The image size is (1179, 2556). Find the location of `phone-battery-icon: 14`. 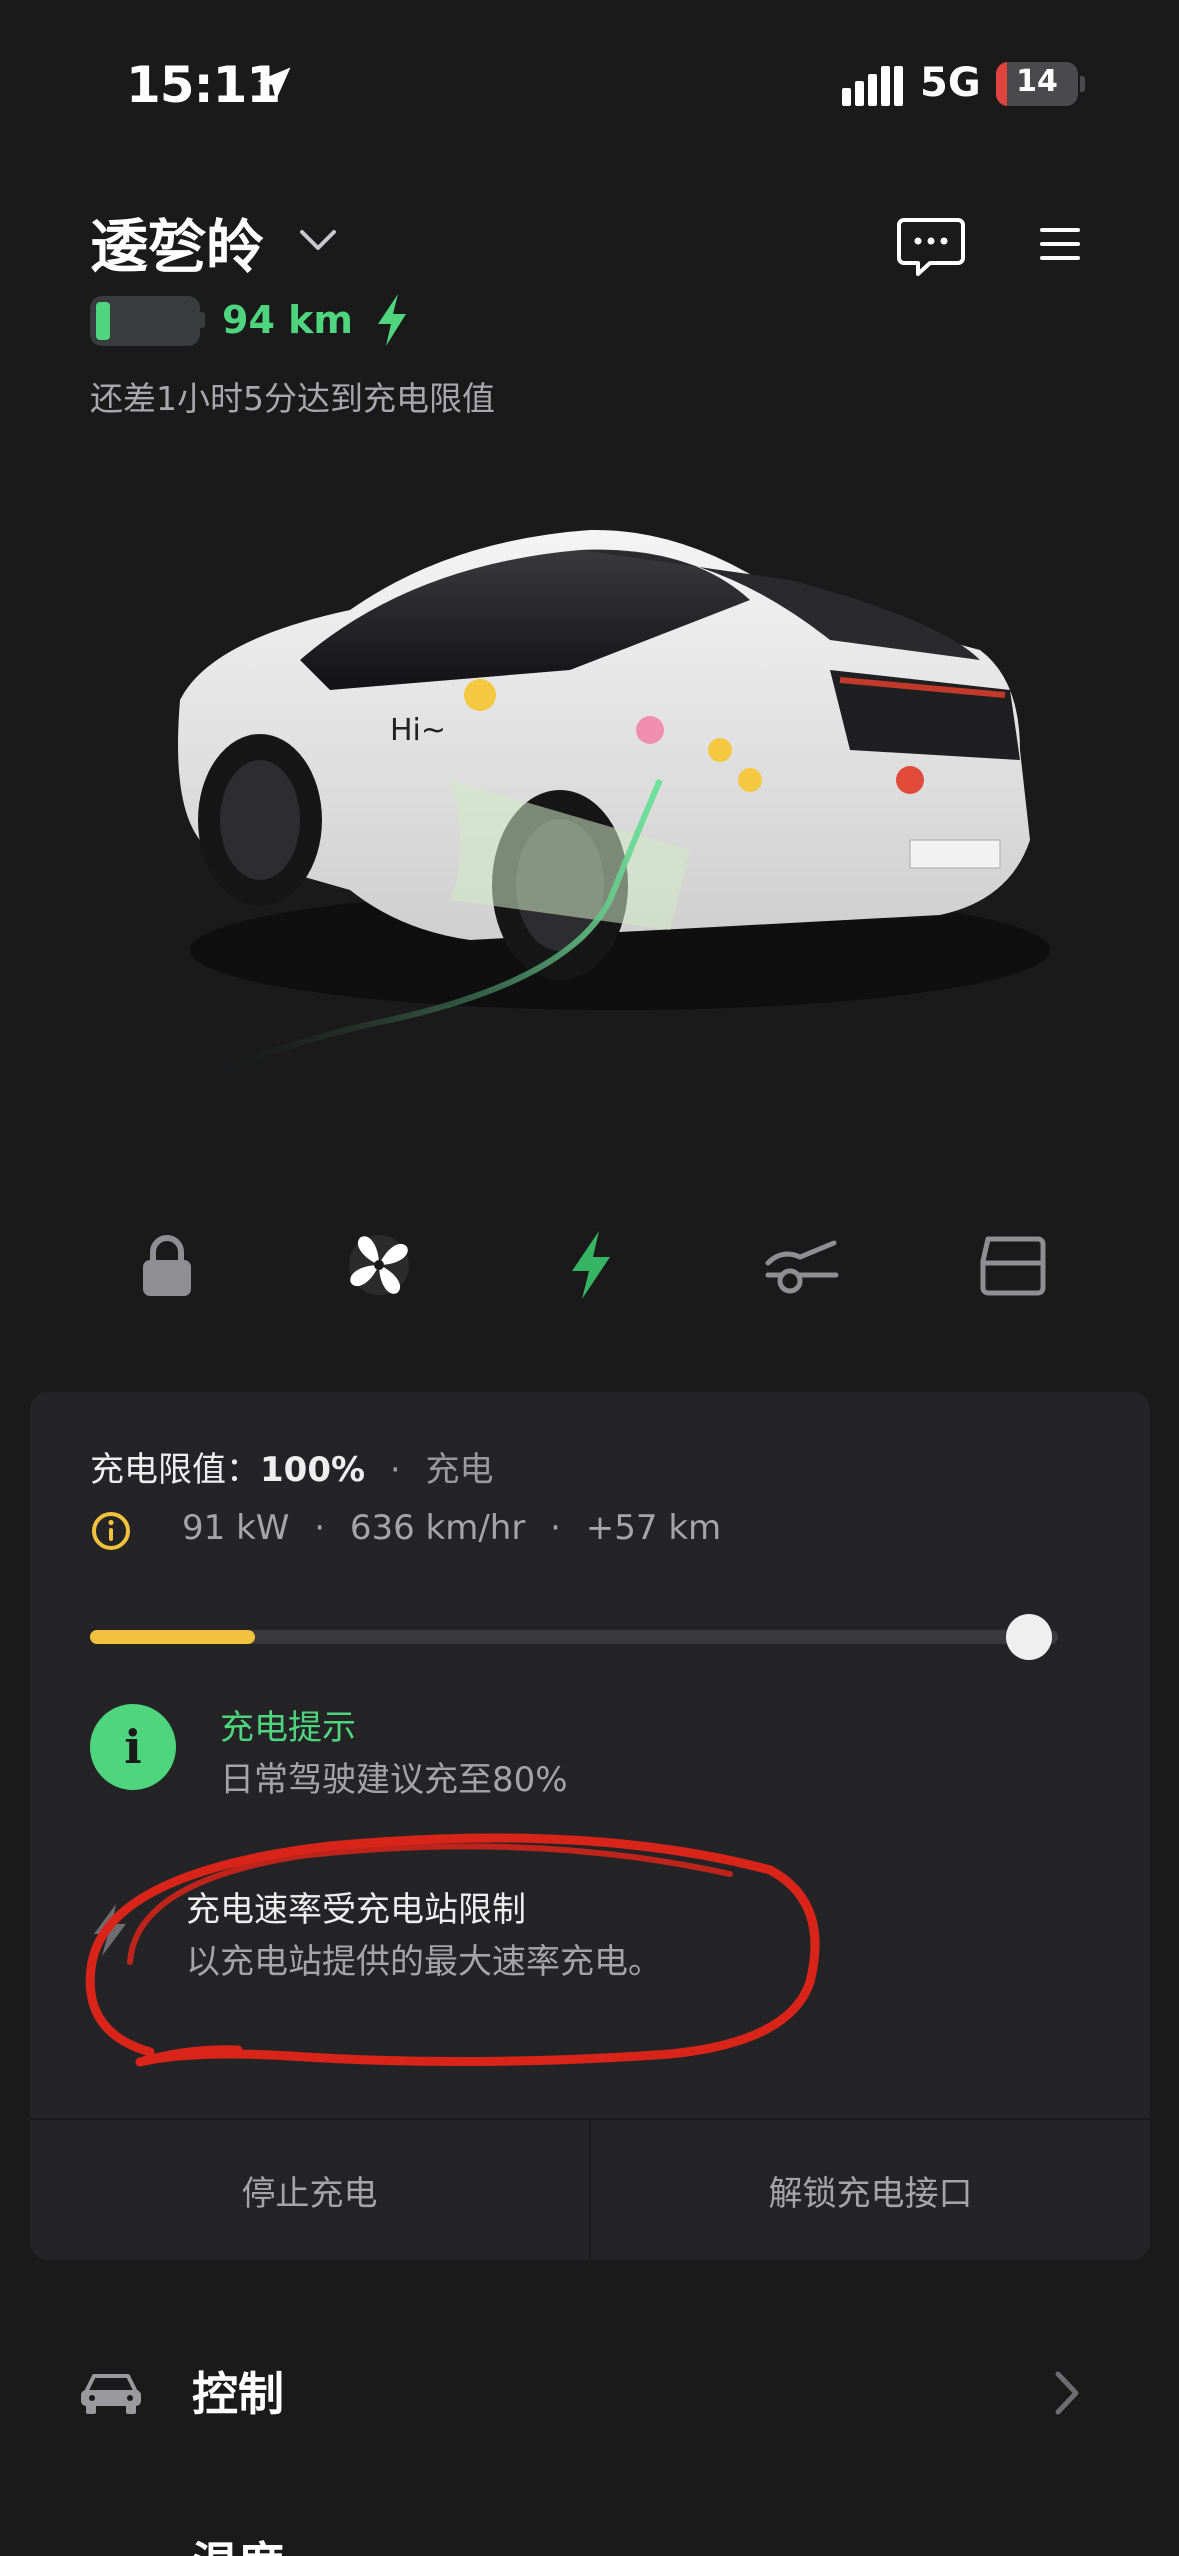

phone-battery-icon: 14 is located at coordinates (1037, 84).